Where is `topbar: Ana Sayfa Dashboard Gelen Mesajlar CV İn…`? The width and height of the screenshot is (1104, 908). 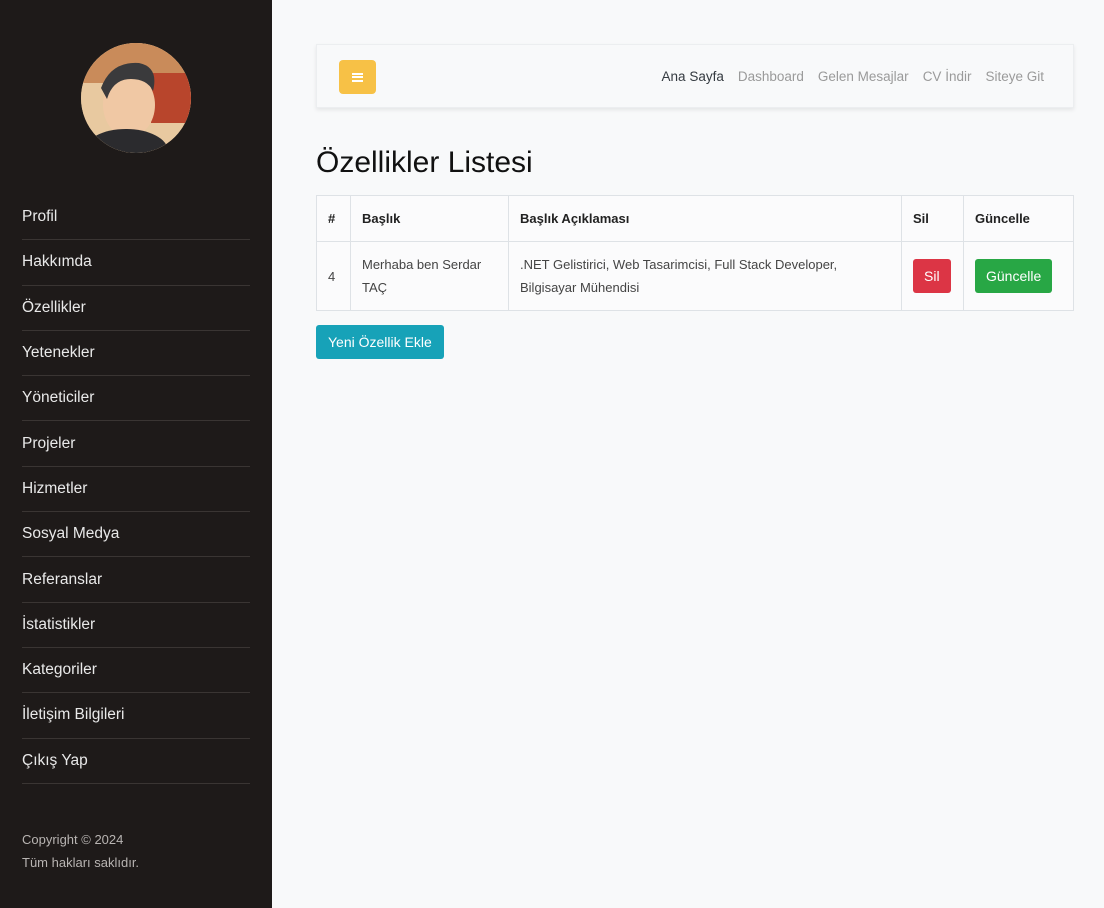
topbar: Ana Sayfa Dashboard Gelen Mesajlar CV İn… is located at coordinates (695, 76).